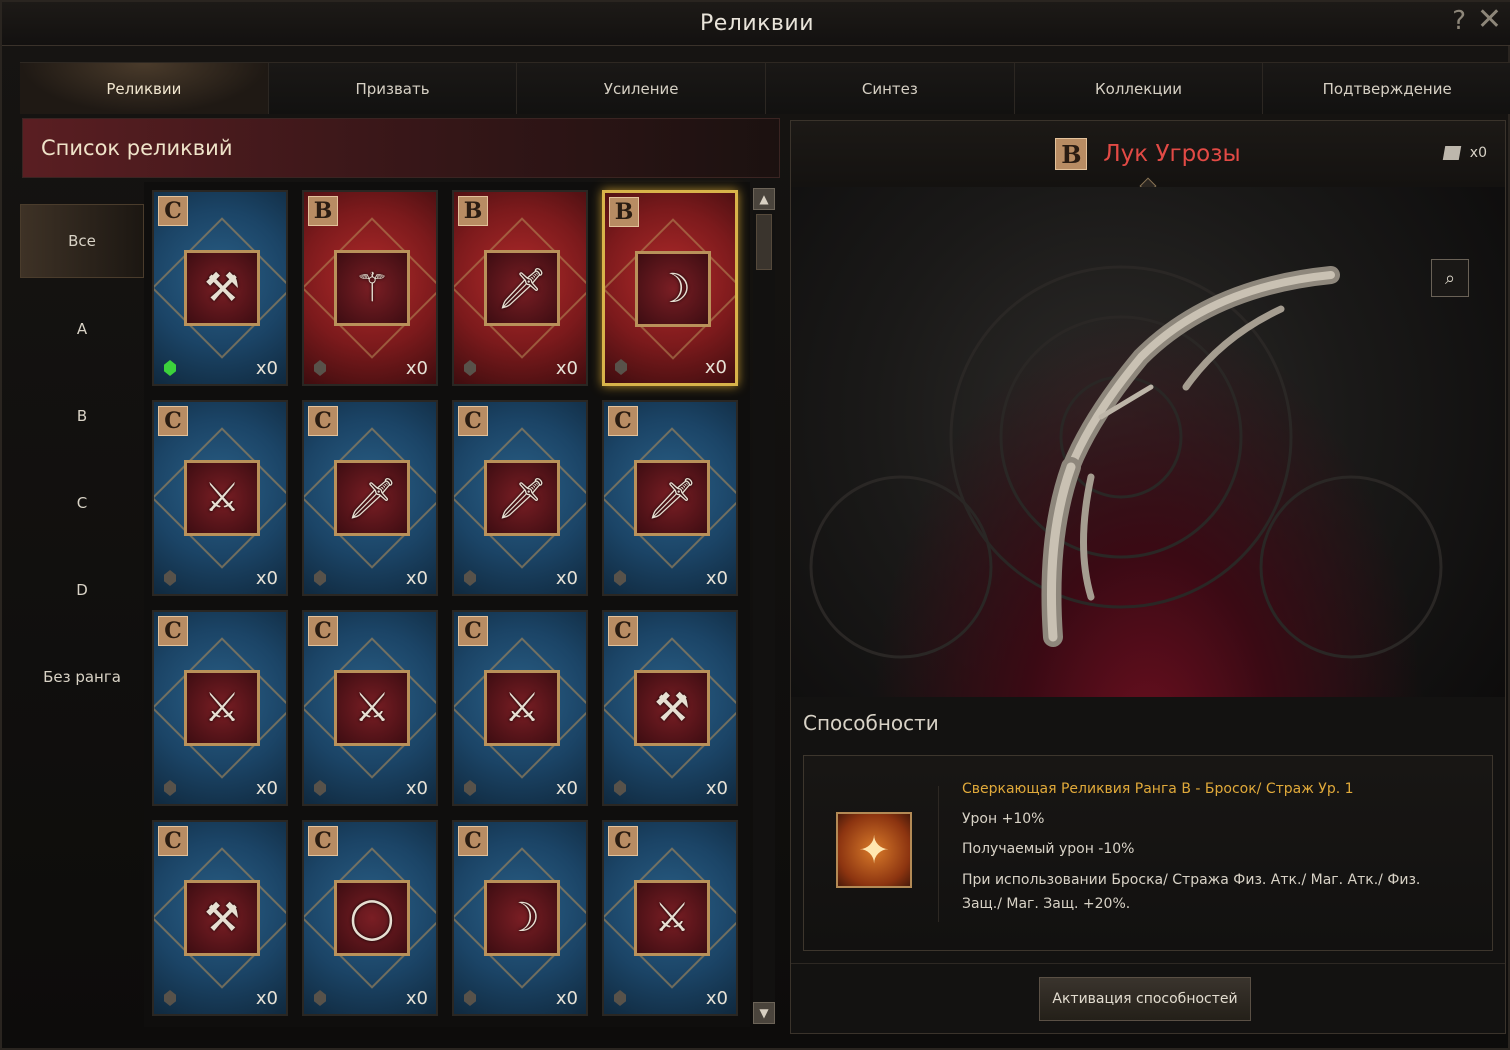  What do you see at coordinates (1450, 278) in the screenshot?
I see `zoom-icon: ⌕` at bounding box center [1450, 278].